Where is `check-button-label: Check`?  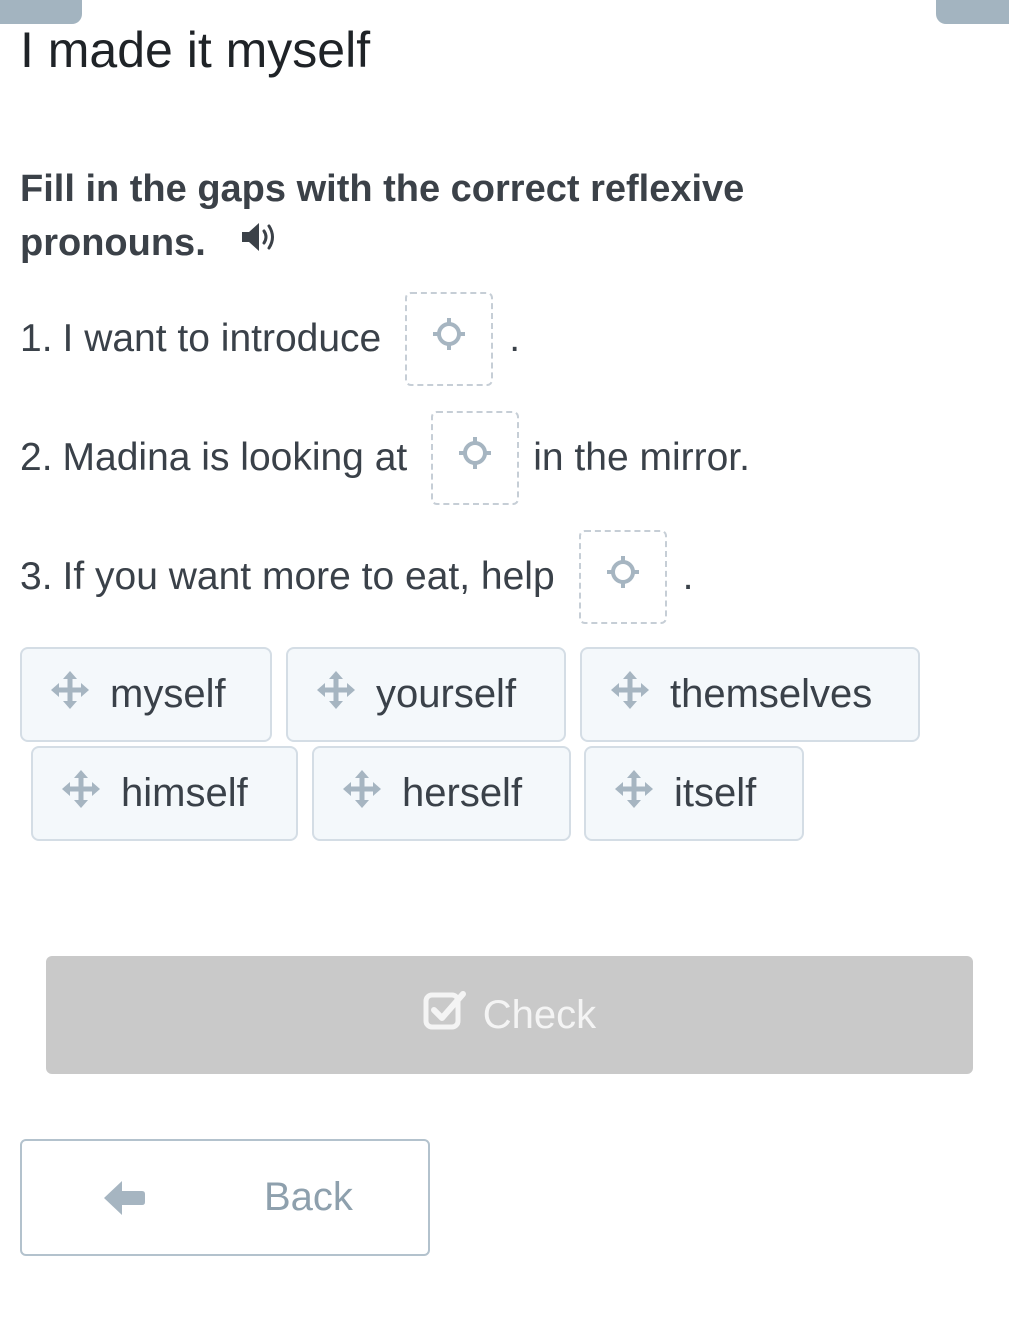 check-button-label: Check is located at coordinates (539, 1014).